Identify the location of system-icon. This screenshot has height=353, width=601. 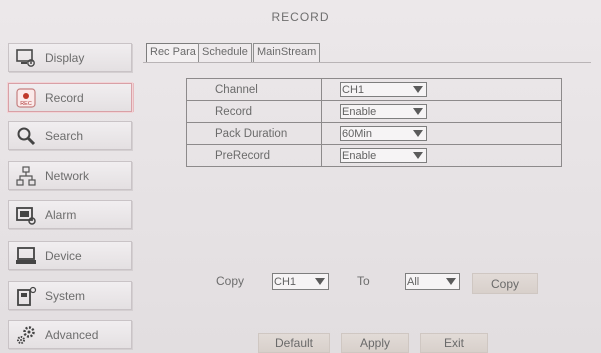
(26, 296).